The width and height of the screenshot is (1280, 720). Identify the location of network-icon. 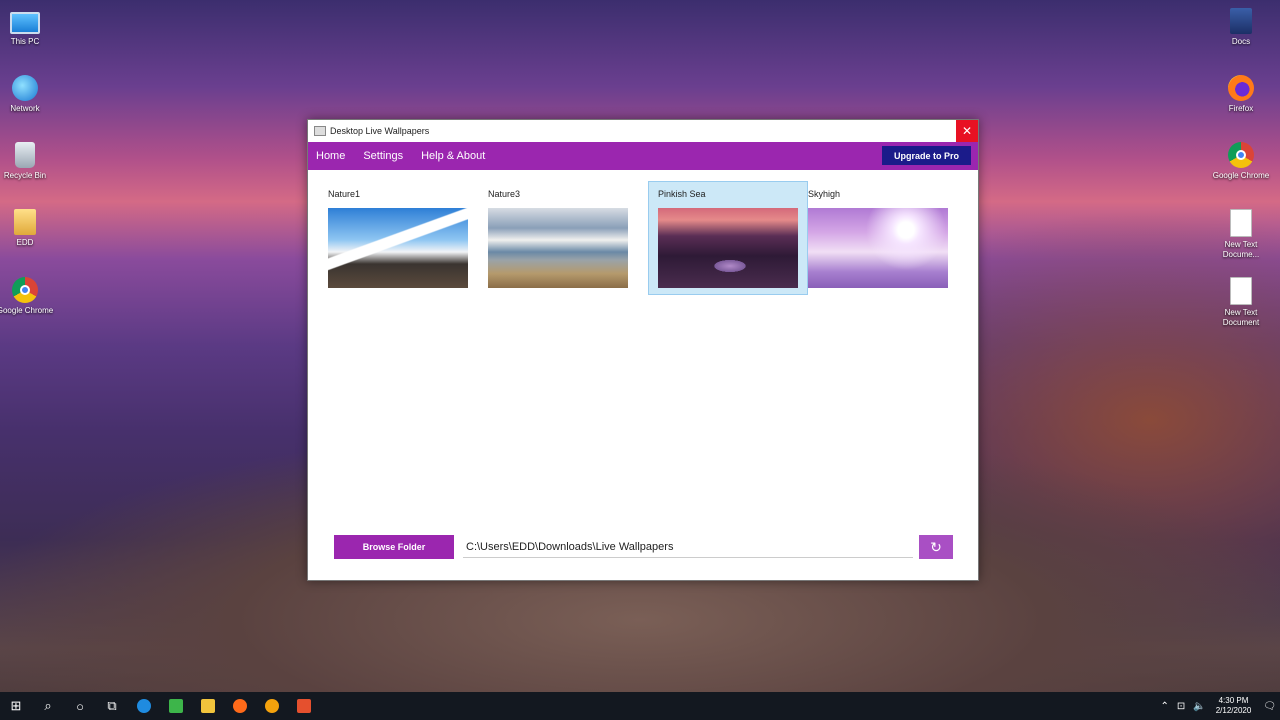
(25, 88).